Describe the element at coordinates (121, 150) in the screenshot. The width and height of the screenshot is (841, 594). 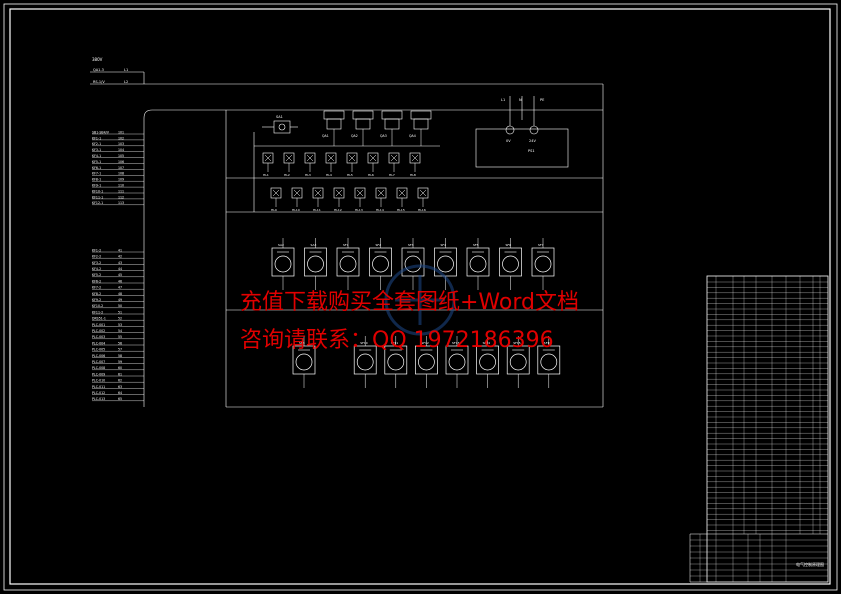
I see `terminal-number: 104` at that location.